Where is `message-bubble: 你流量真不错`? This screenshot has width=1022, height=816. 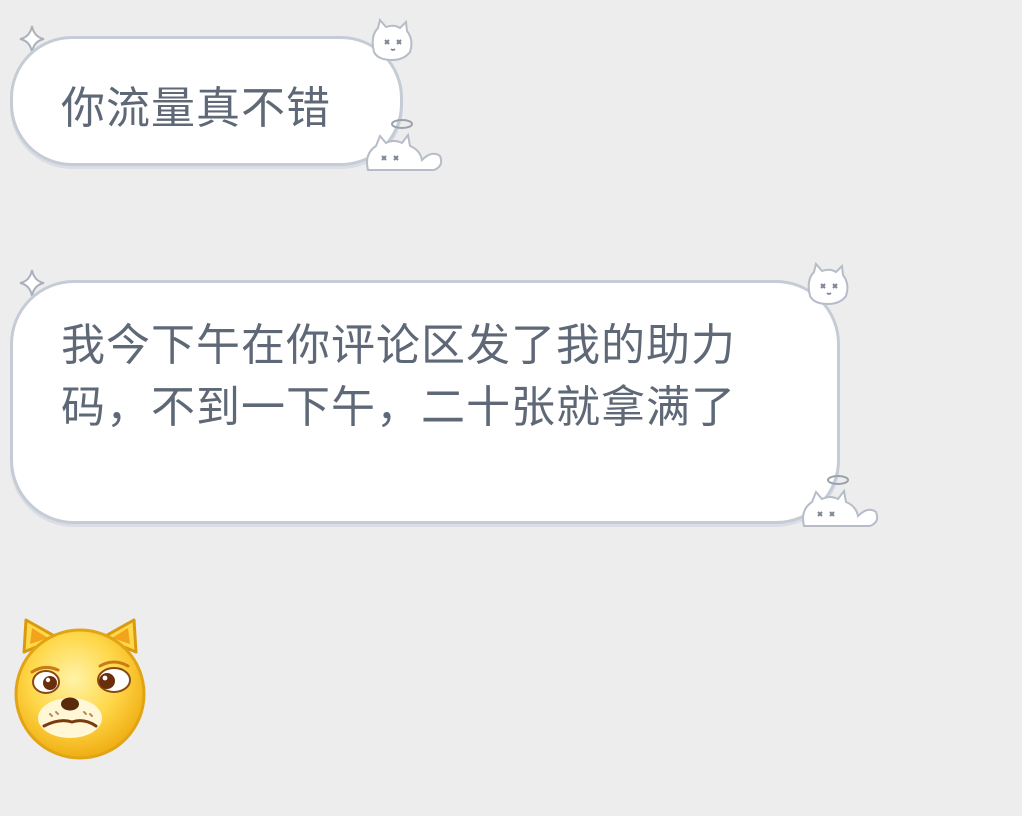
message-bubble: 你流量真不错 is located at coordinates (206, 101).